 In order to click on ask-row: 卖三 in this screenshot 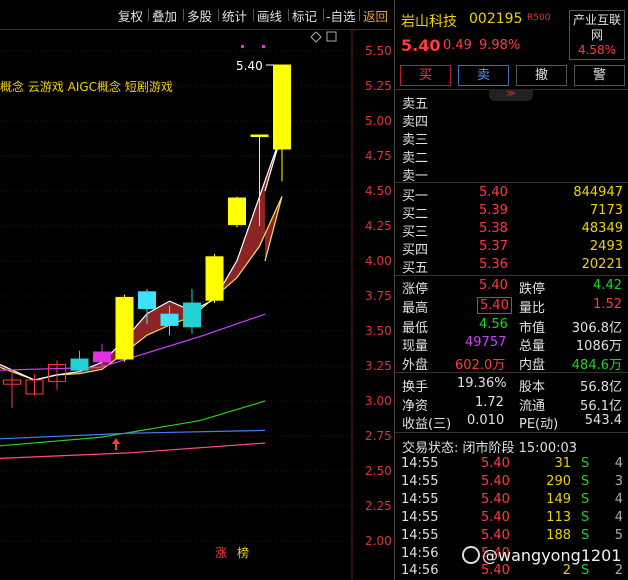, I will do `click(511, 138)`.